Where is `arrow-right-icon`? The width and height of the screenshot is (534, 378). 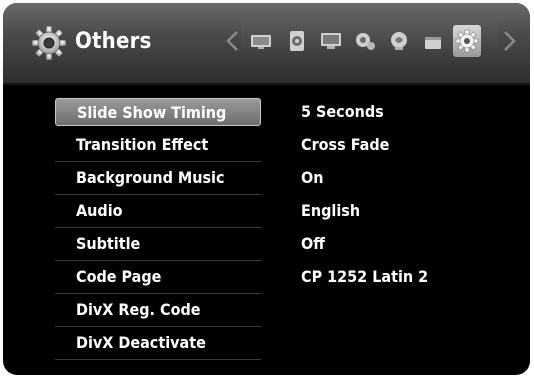
arrow-right-icon is located at coordinates (510, 41).